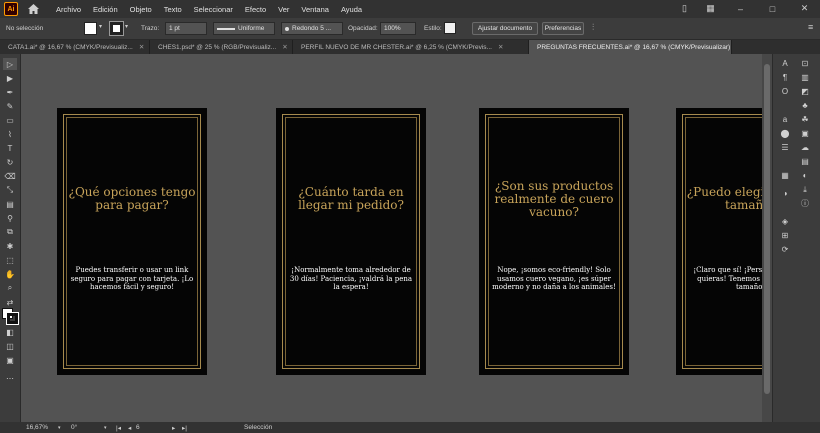 The width and height of the screenshot is (820, 433). I want to click on draw-mode-icon: ◫, so click(10, 346).